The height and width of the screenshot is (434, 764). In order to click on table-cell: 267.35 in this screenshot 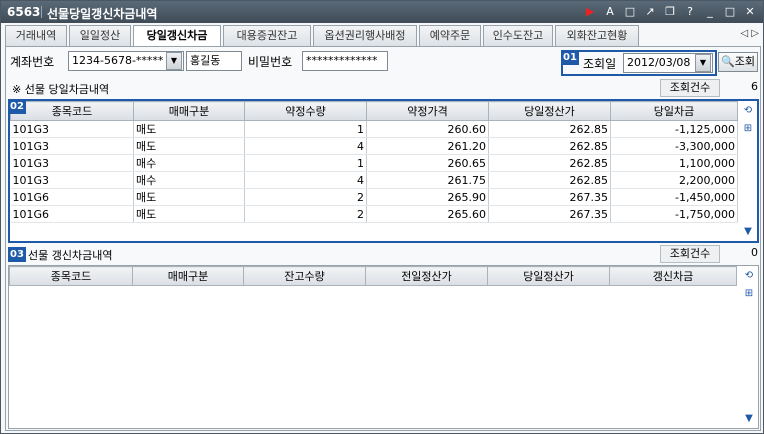, I will do `click(549, 197)`.